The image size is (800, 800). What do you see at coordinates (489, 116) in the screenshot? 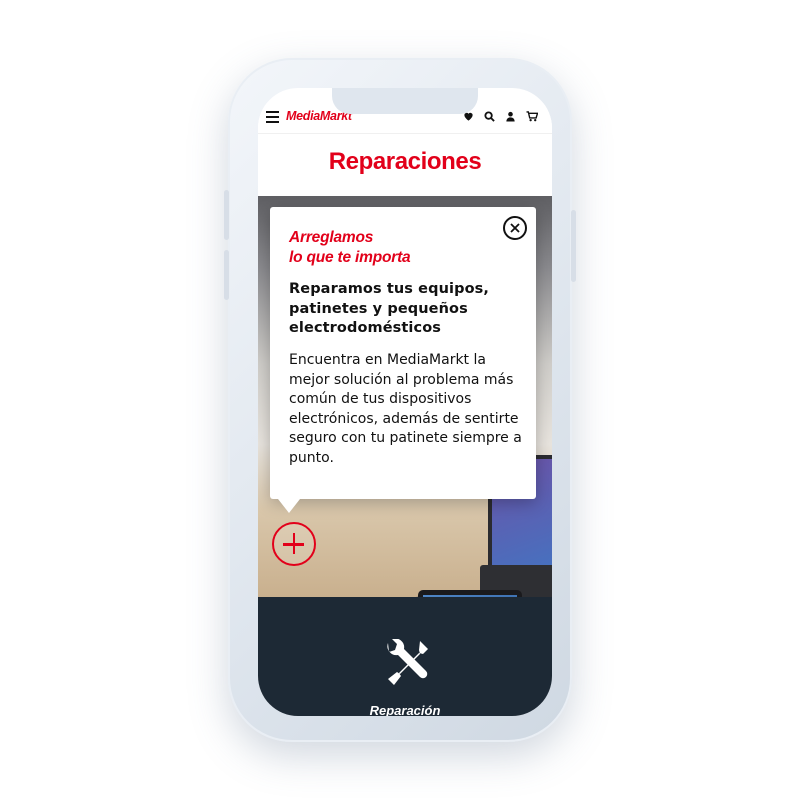
I see `search-icon` at bounding box center [489, 116].